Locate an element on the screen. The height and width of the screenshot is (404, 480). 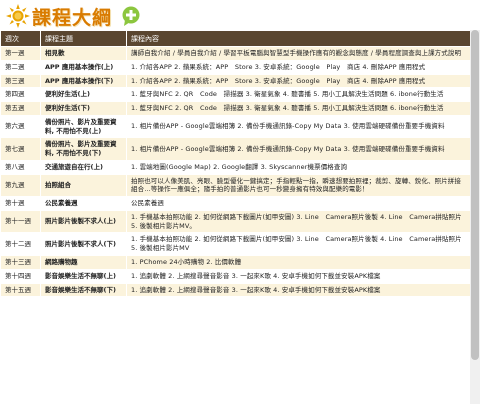
topic-cell: 相見歡 is located at coordinates (83, 53).